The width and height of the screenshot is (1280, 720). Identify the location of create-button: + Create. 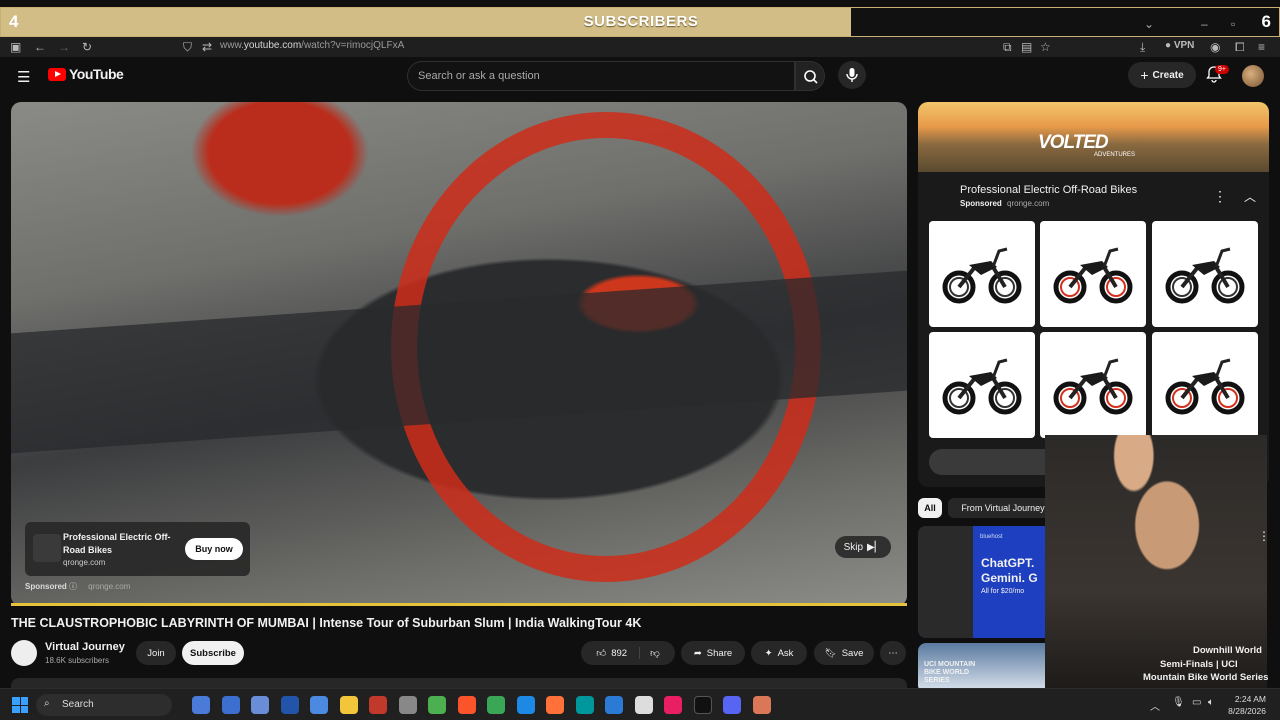
(1162, 75).